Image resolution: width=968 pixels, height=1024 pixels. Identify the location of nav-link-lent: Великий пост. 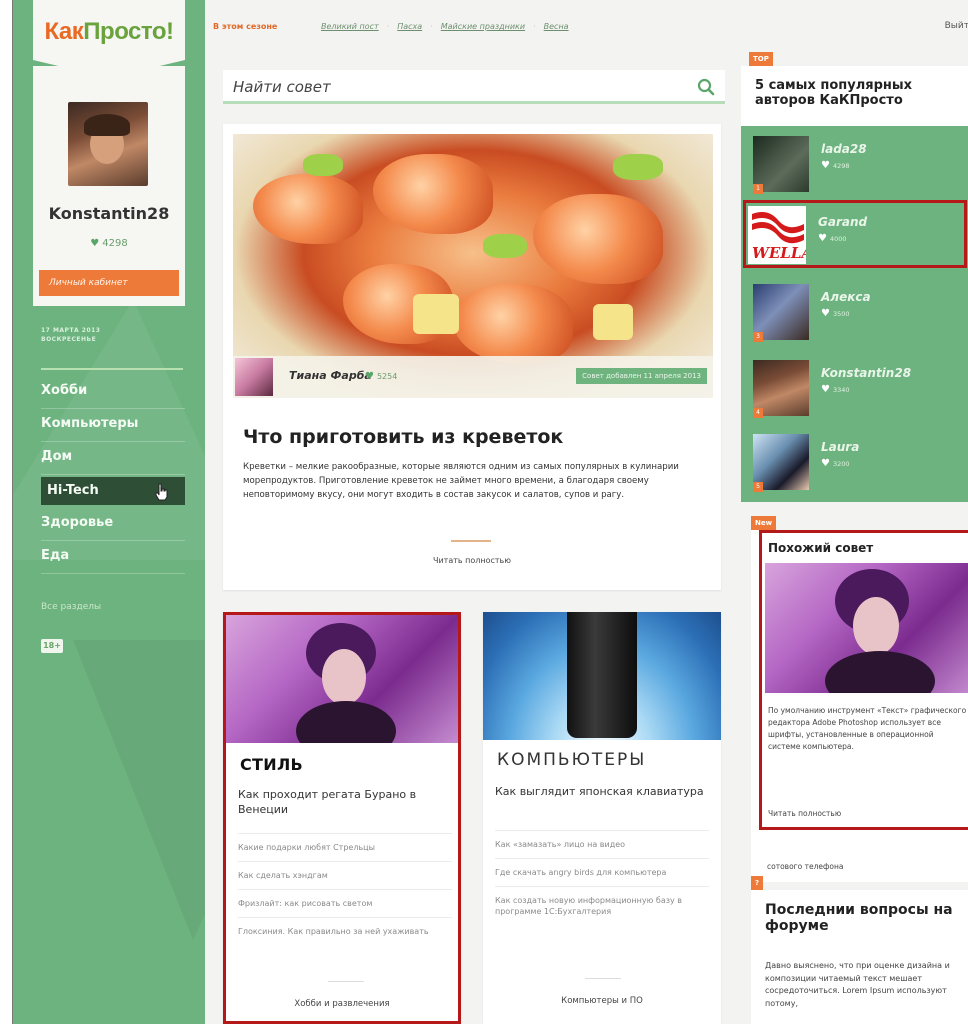
(350, 26).